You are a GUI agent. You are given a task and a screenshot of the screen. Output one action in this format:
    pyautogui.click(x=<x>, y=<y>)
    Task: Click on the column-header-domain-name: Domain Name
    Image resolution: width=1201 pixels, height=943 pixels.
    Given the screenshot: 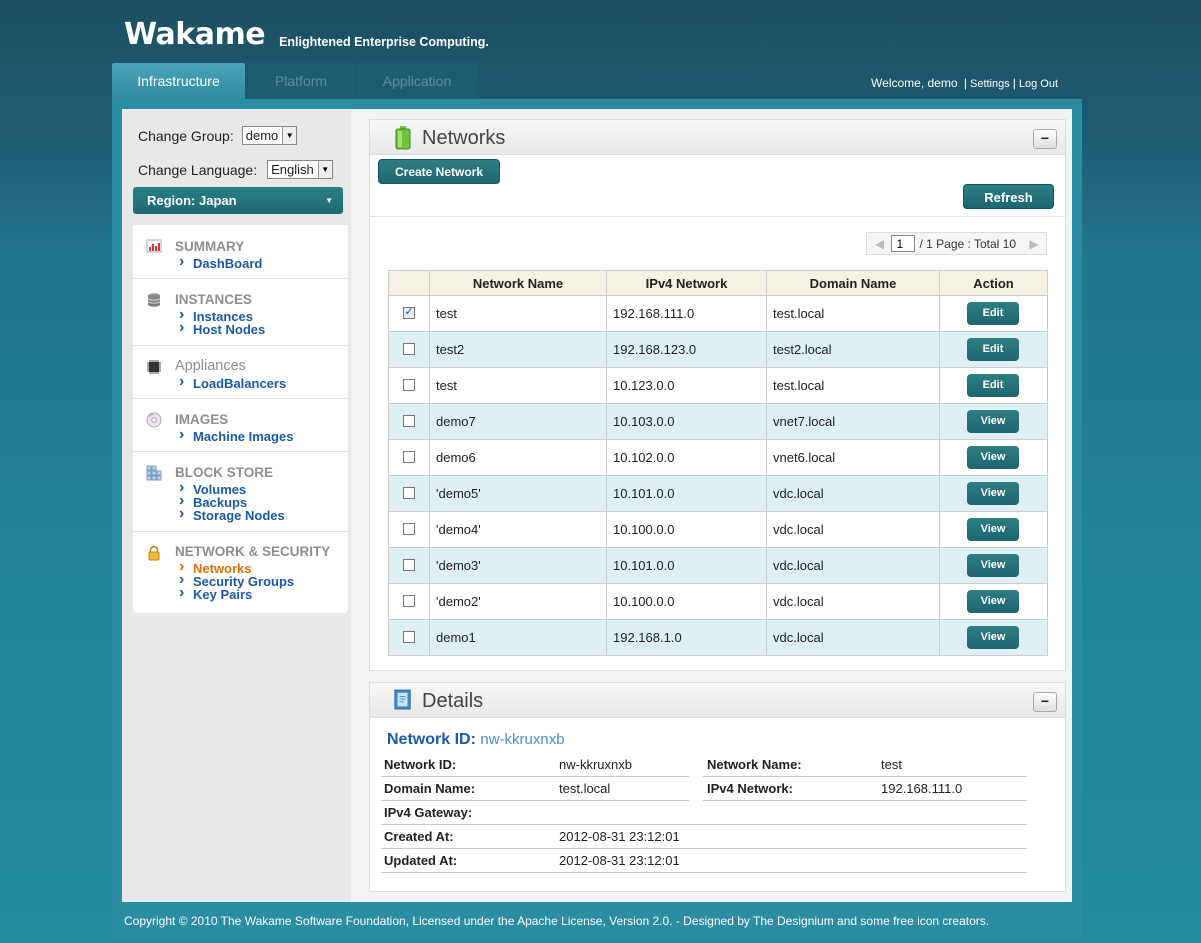 What is the action you would take?
    pyautogui.click(x=853, y=283)
    